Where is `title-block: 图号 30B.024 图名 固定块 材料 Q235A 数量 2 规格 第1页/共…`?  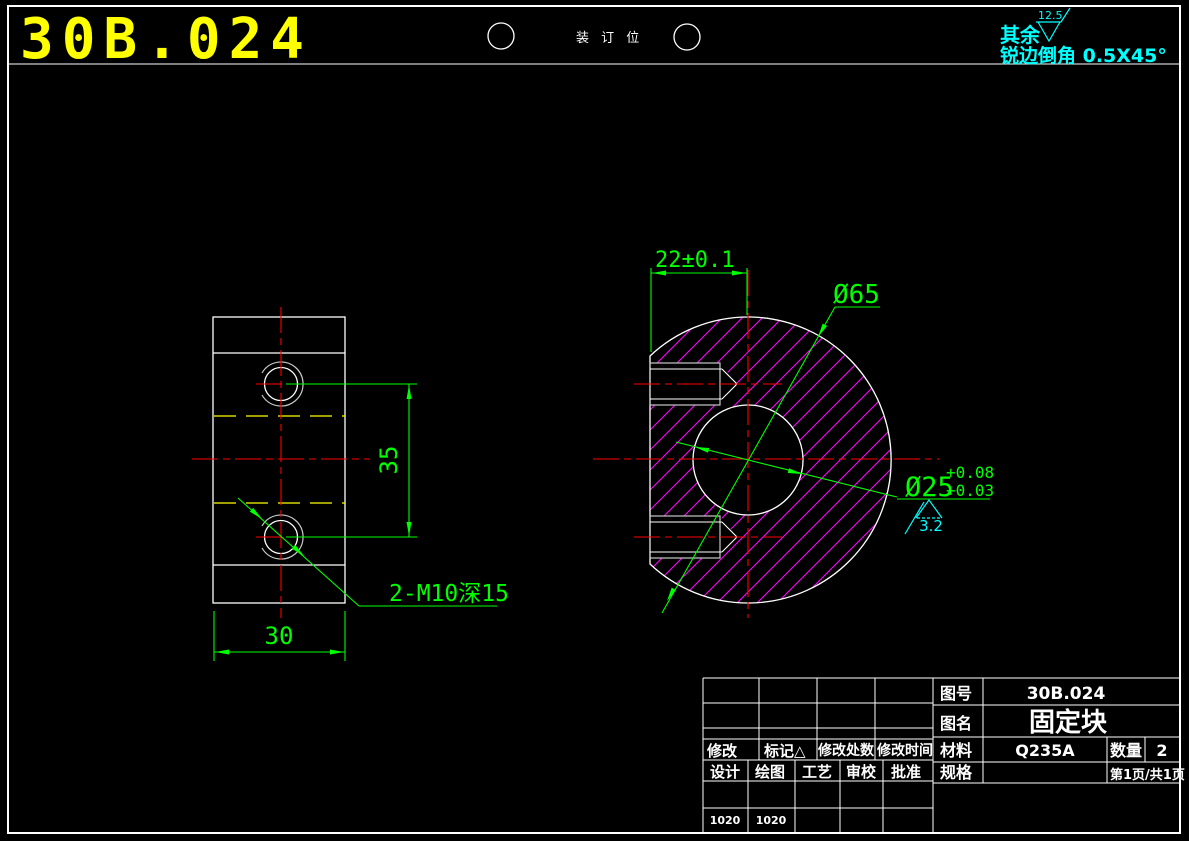 title-block: 图号 30B.024 图名 固定块 材料 Q235A 数量 2 规格 第1页/共… is located at coordinates (943, 755).